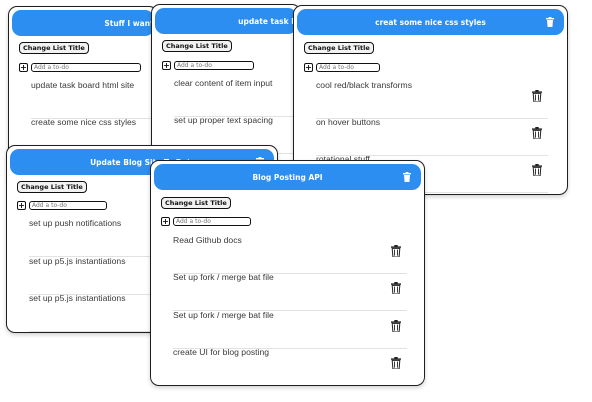  What do you see at coordinates (129, 23) in the screenshot?
I see `list-title: Stuff I want` at bounding box center [129, 23].